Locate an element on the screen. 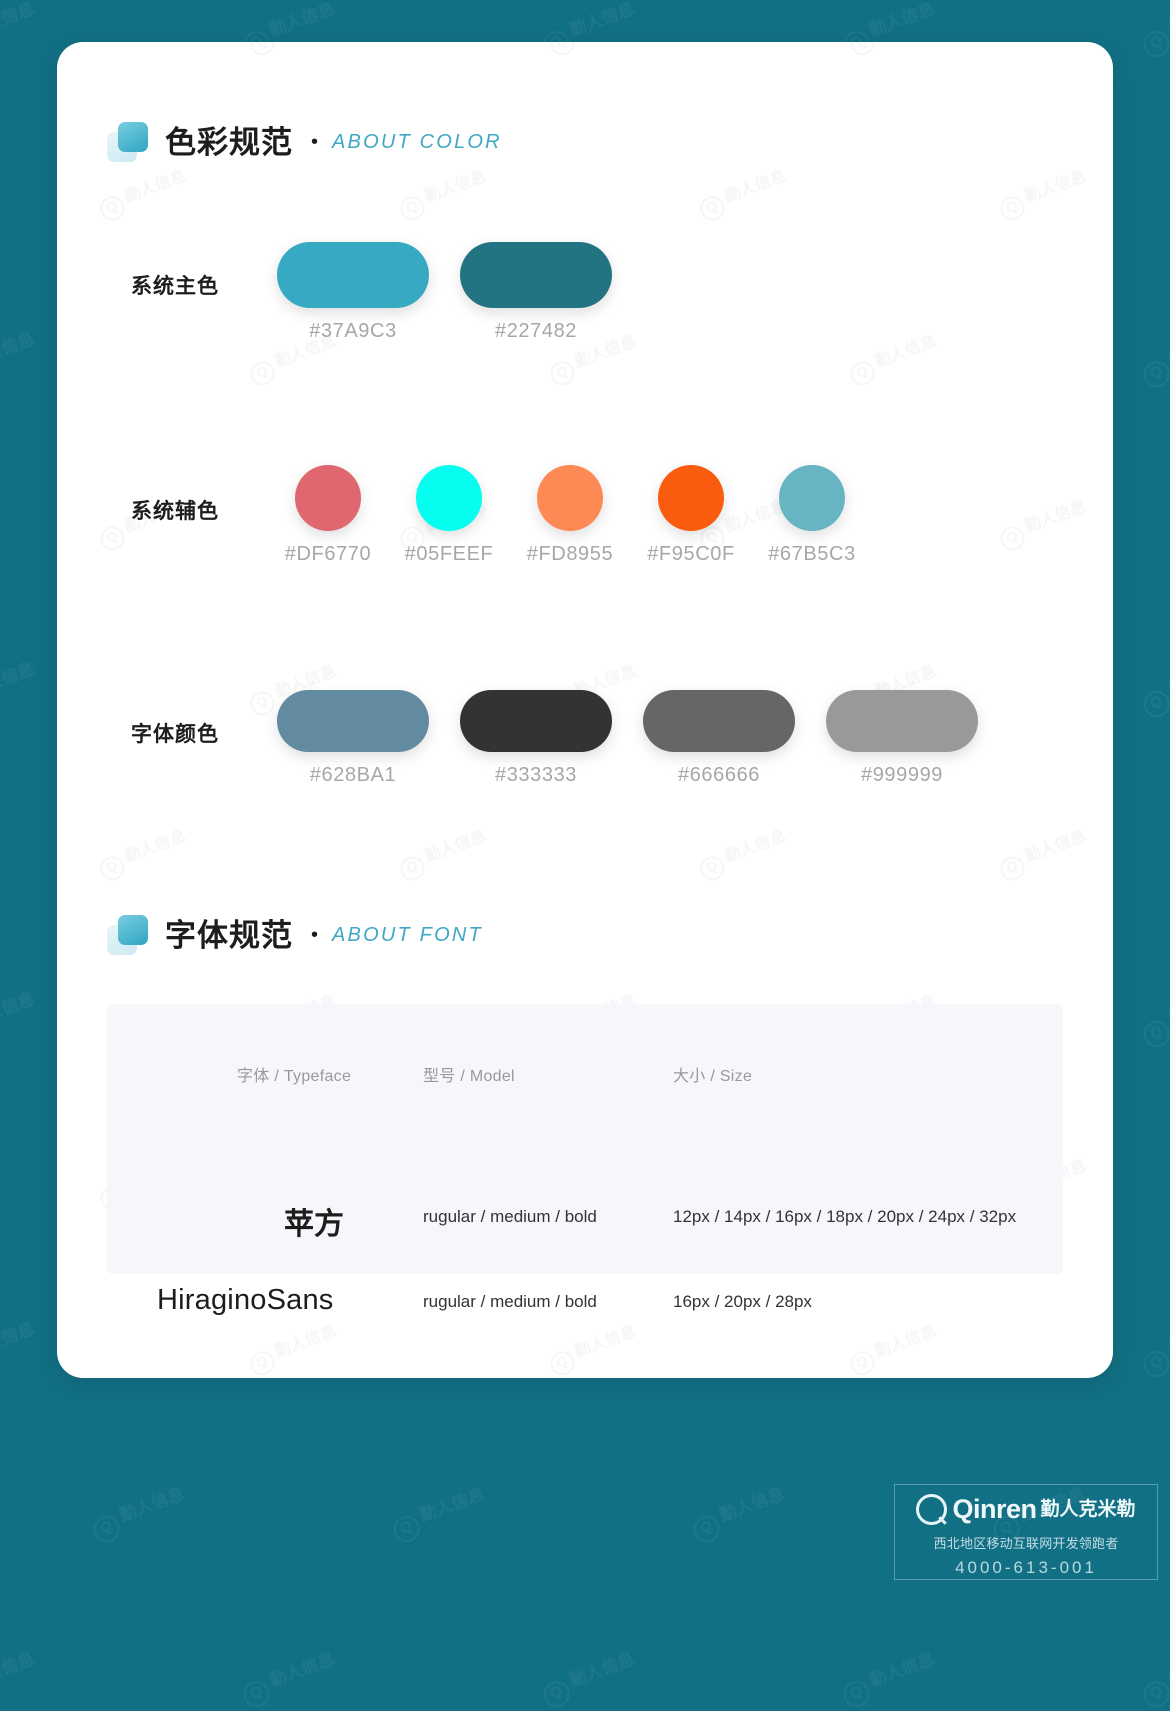 The width and height of the screenshot is (1170, 1711). color-code: #05FEEF is located at coordinates (449, 554).